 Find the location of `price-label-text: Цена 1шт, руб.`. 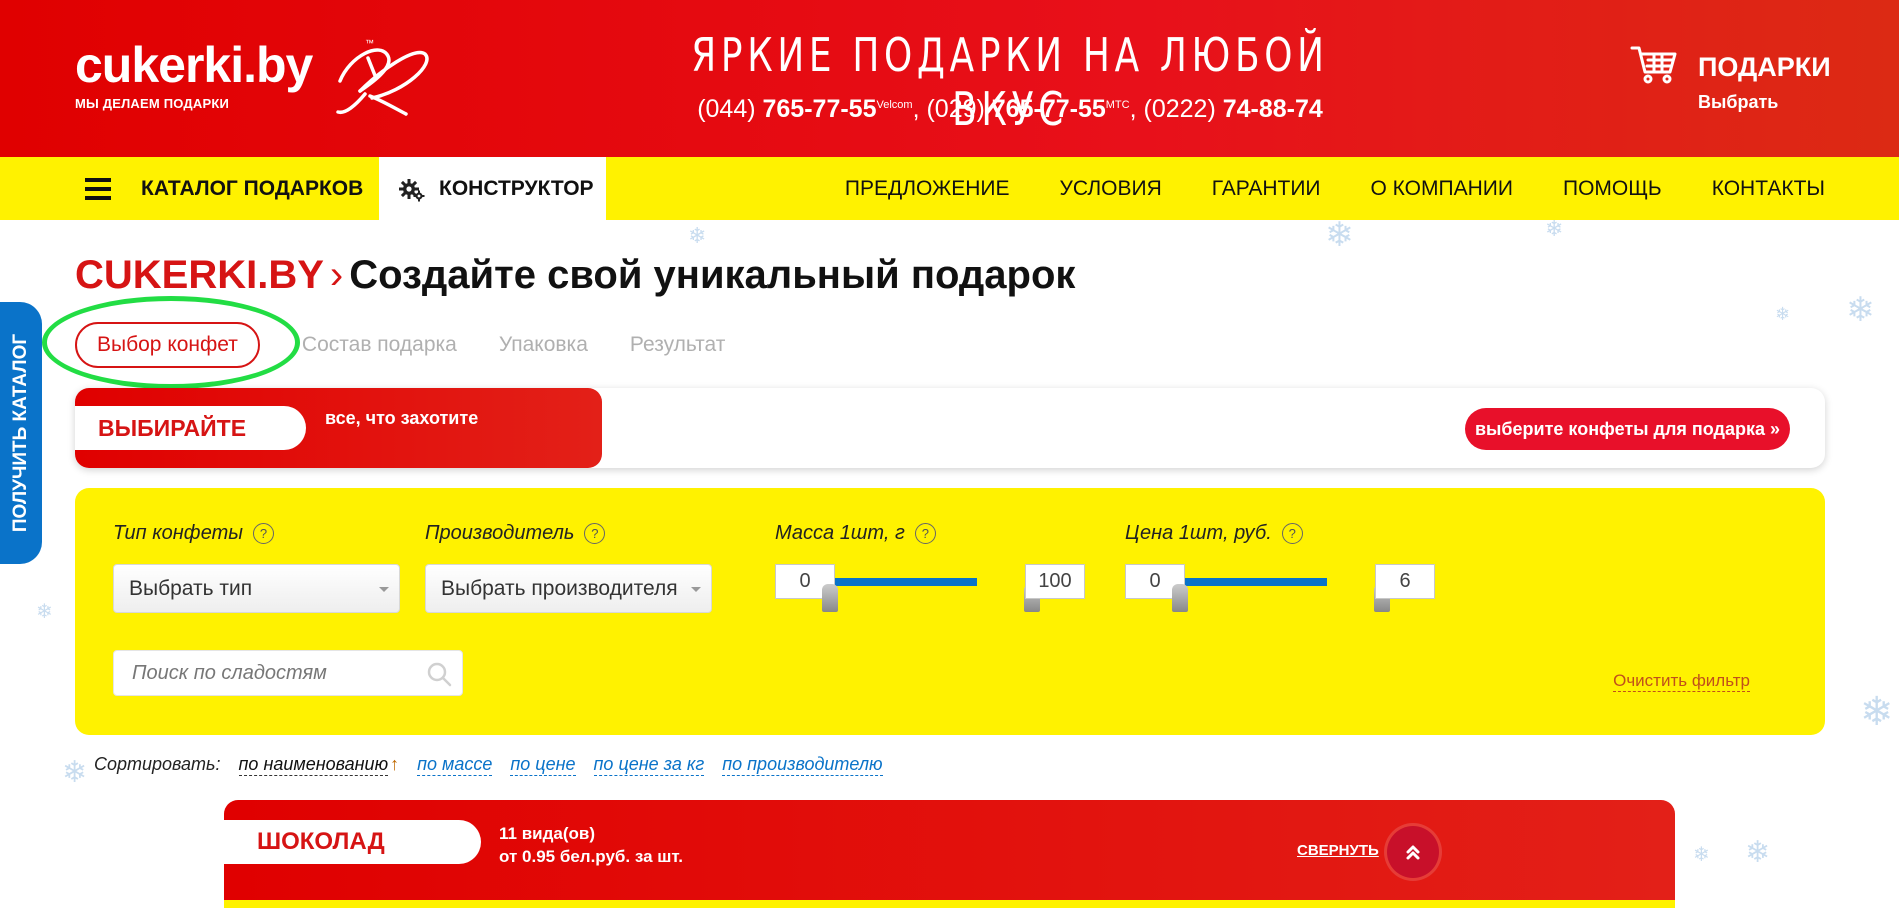

price-label-text: Цена 1шт, руб. is located at coordinates (1198, 533).